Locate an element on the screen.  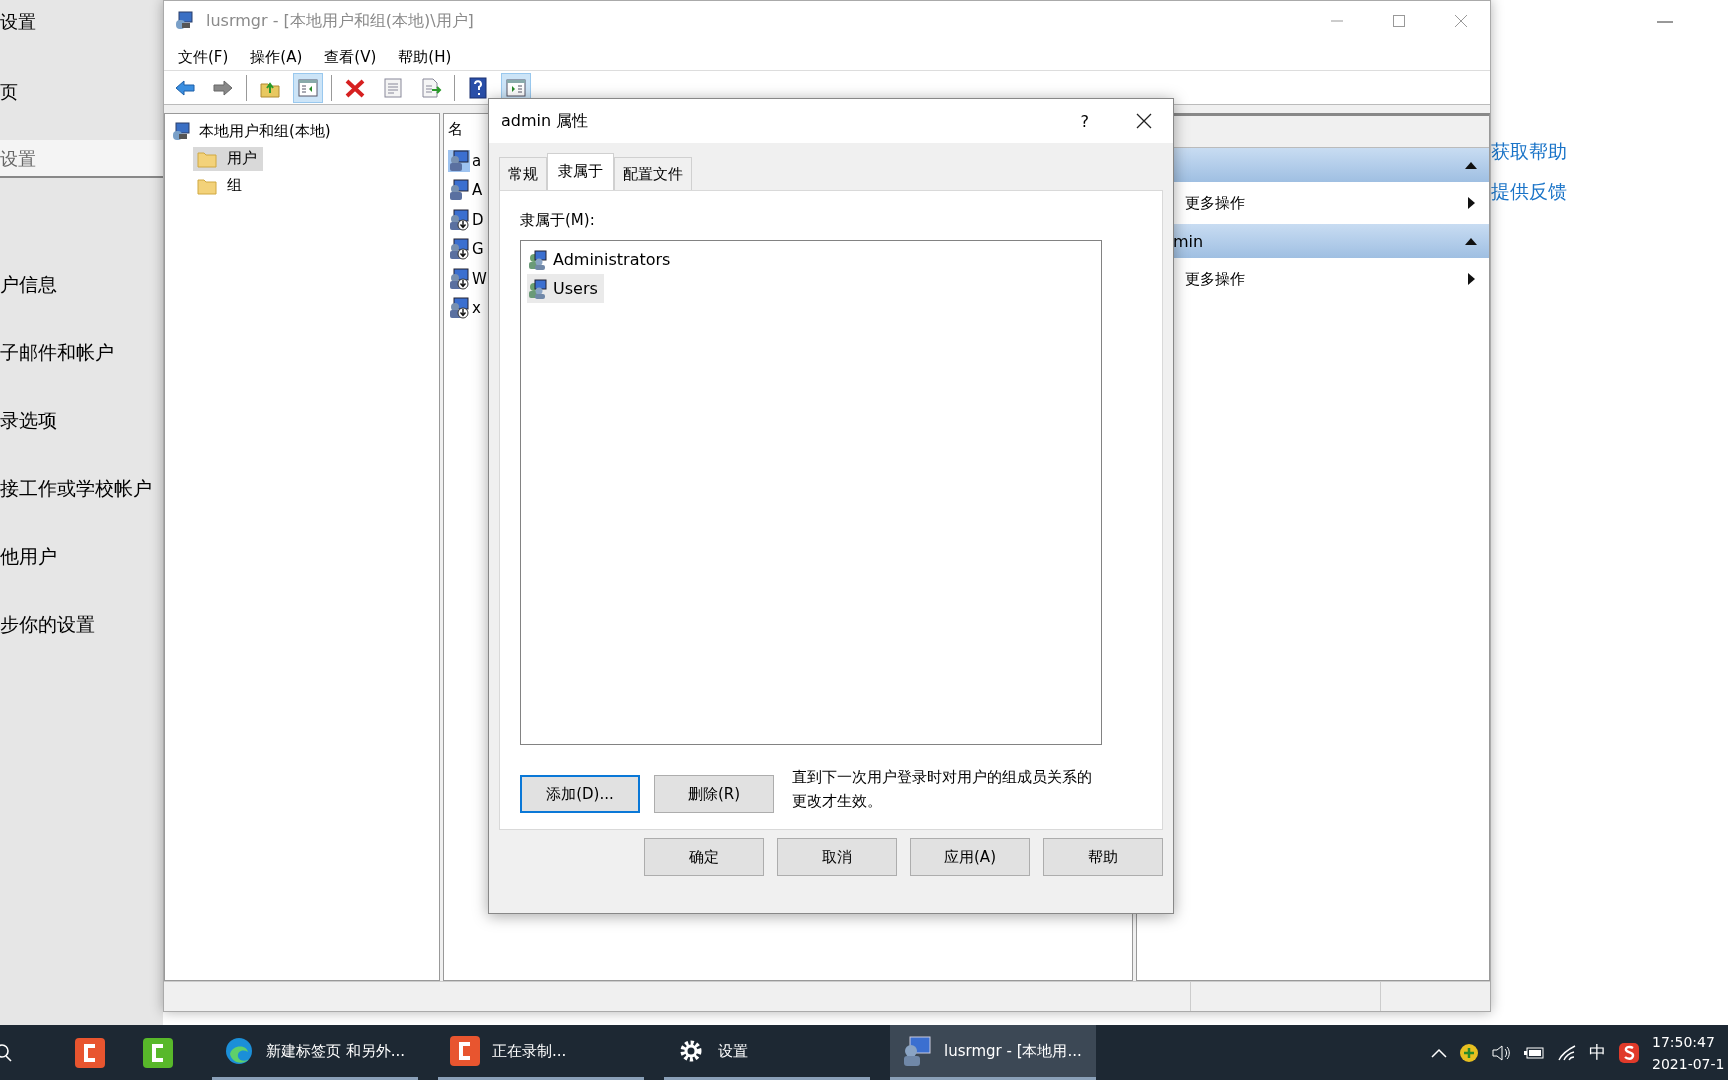
tab: 常规 is located at coordinates (523, 173).